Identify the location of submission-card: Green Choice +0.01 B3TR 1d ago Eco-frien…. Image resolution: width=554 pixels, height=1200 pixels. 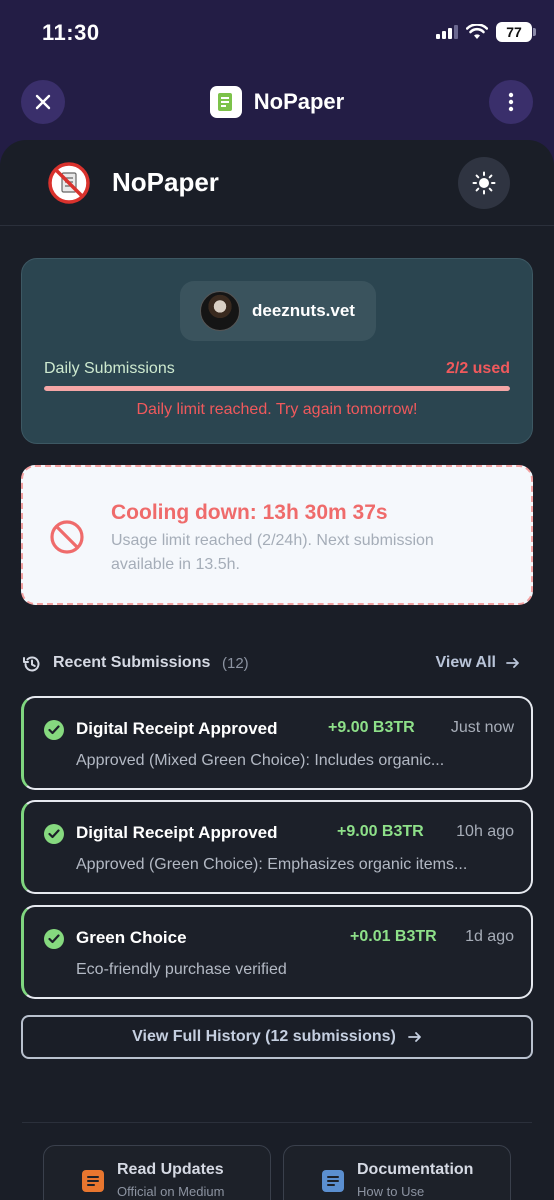
(277, 952).